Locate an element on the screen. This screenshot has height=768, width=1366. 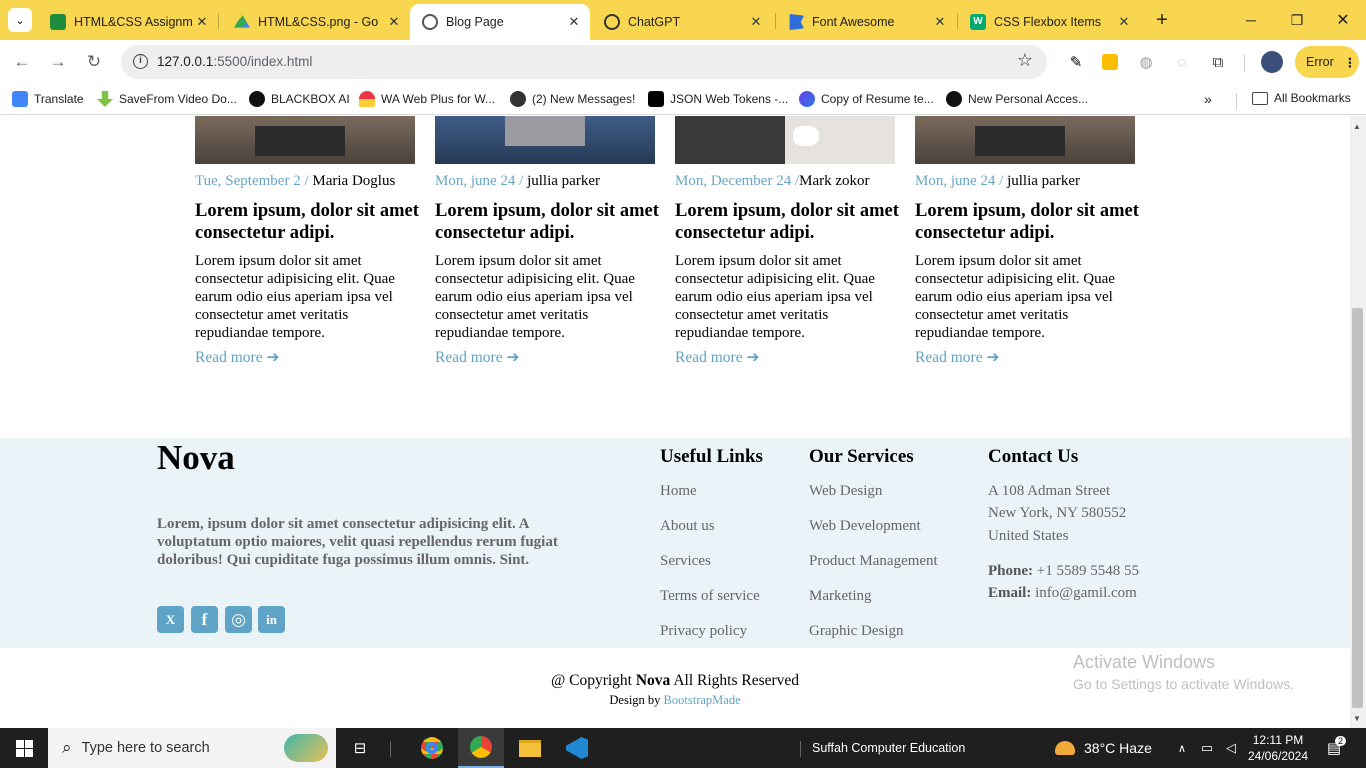
useful-links-heading: Useful Links is located at coordinates (711, 456).